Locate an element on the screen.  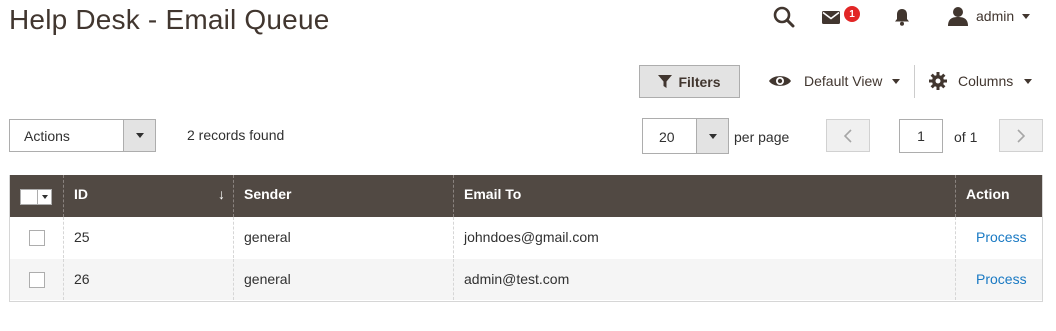
column-label-email-to: Email To is located at coordinates (493, 194).